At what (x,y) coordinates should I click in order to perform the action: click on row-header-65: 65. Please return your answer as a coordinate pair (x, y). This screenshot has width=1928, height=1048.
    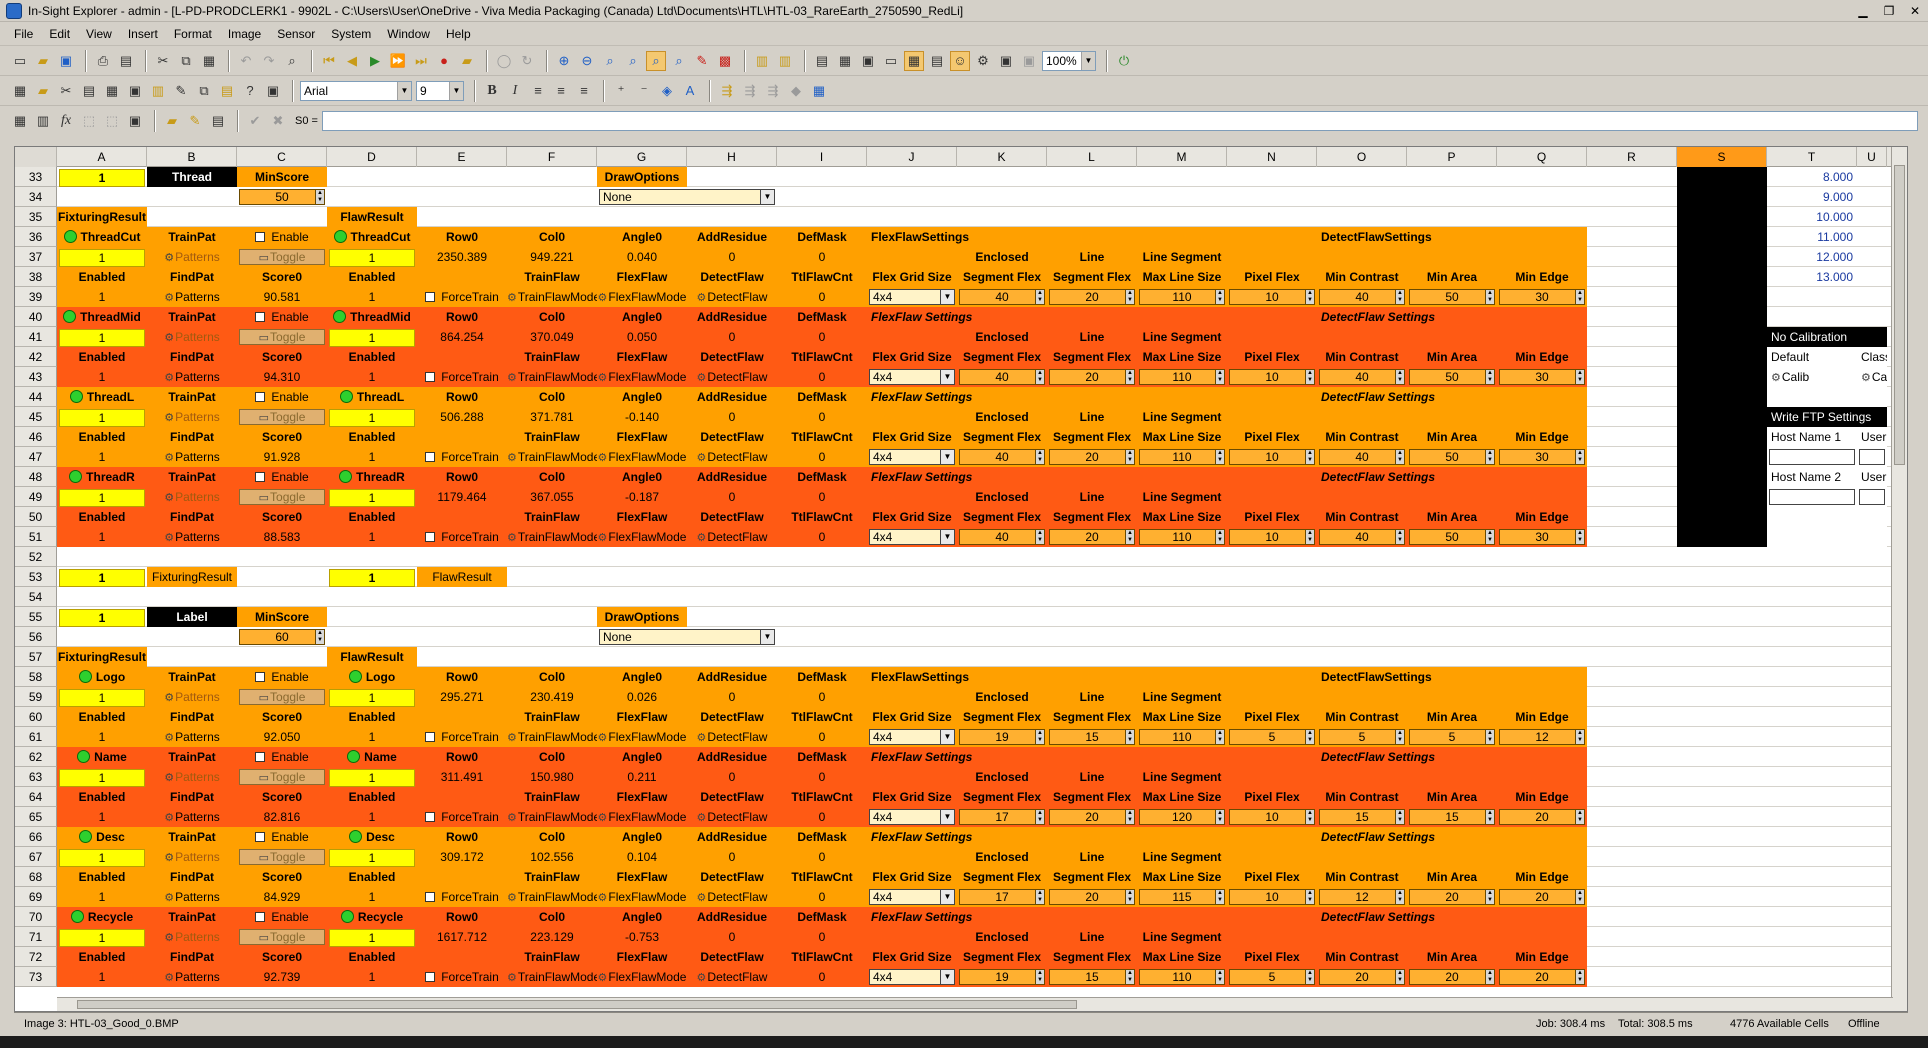
    Looking at the image, I should click on (36, 817).